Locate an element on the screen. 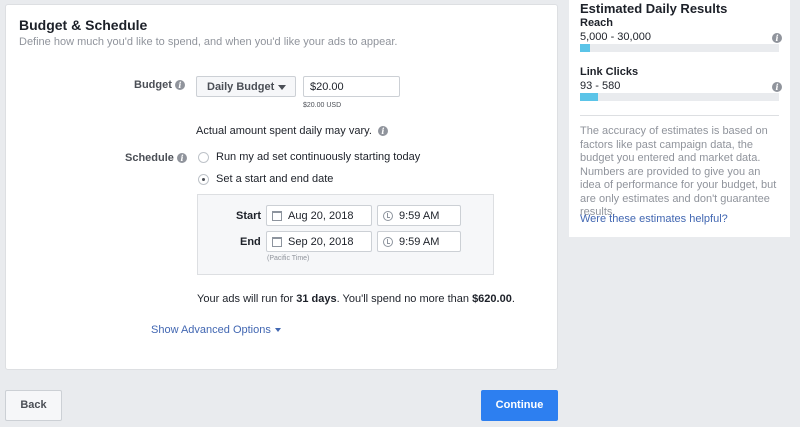 The height and width of the screenshot is (427, 800). budget-label-text: Budget is located at coordinates (153, 85).